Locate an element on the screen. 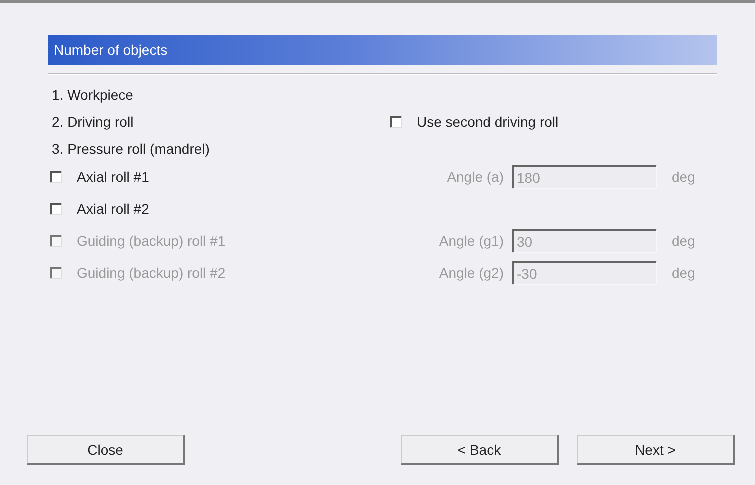 This screenshot has width=755, height=485. angle-label: Angle (g2) is located at coordinates (471, 273).